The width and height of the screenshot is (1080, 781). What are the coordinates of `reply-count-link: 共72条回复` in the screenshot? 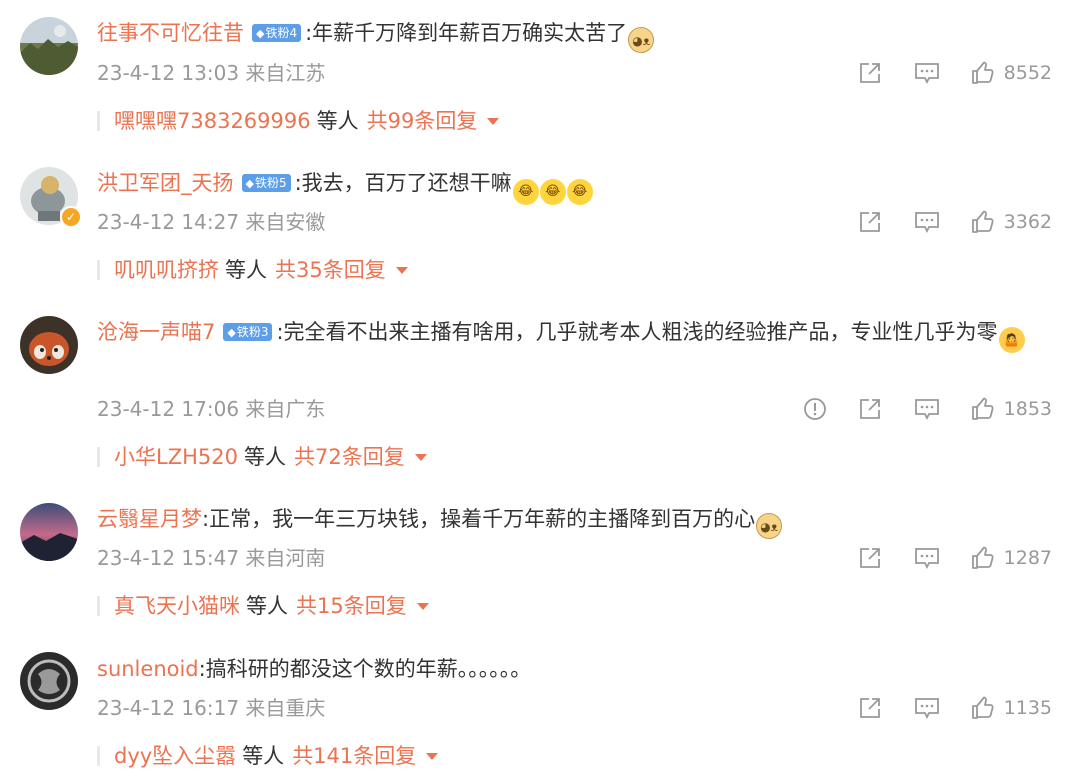 It's located at (349, 457).